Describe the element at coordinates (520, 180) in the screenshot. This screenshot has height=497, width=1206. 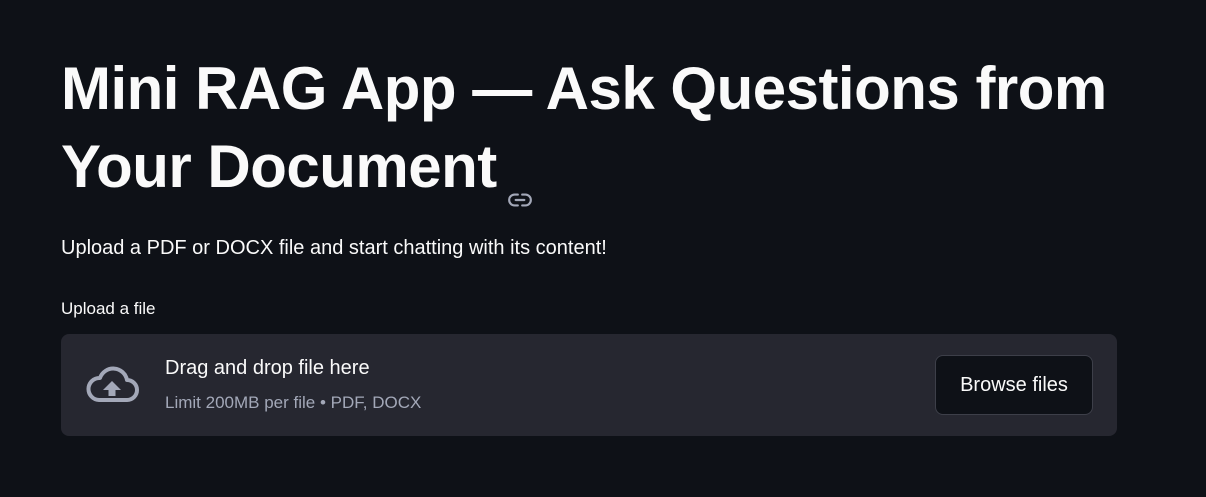
I see `link-icon` at that location.